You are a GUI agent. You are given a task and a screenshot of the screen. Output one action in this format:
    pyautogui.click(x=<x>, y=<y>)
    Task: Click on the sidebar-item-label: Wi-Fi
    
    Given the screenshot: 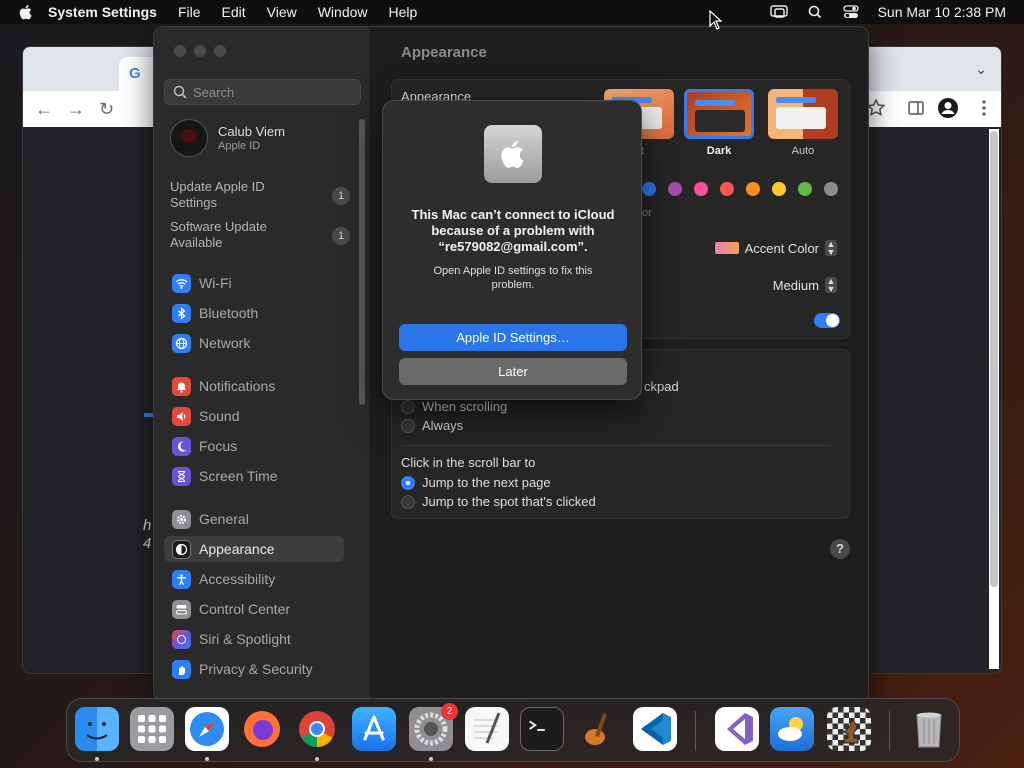 What is the action you would take?
    pyautogui.click(x=215, y=283)
    